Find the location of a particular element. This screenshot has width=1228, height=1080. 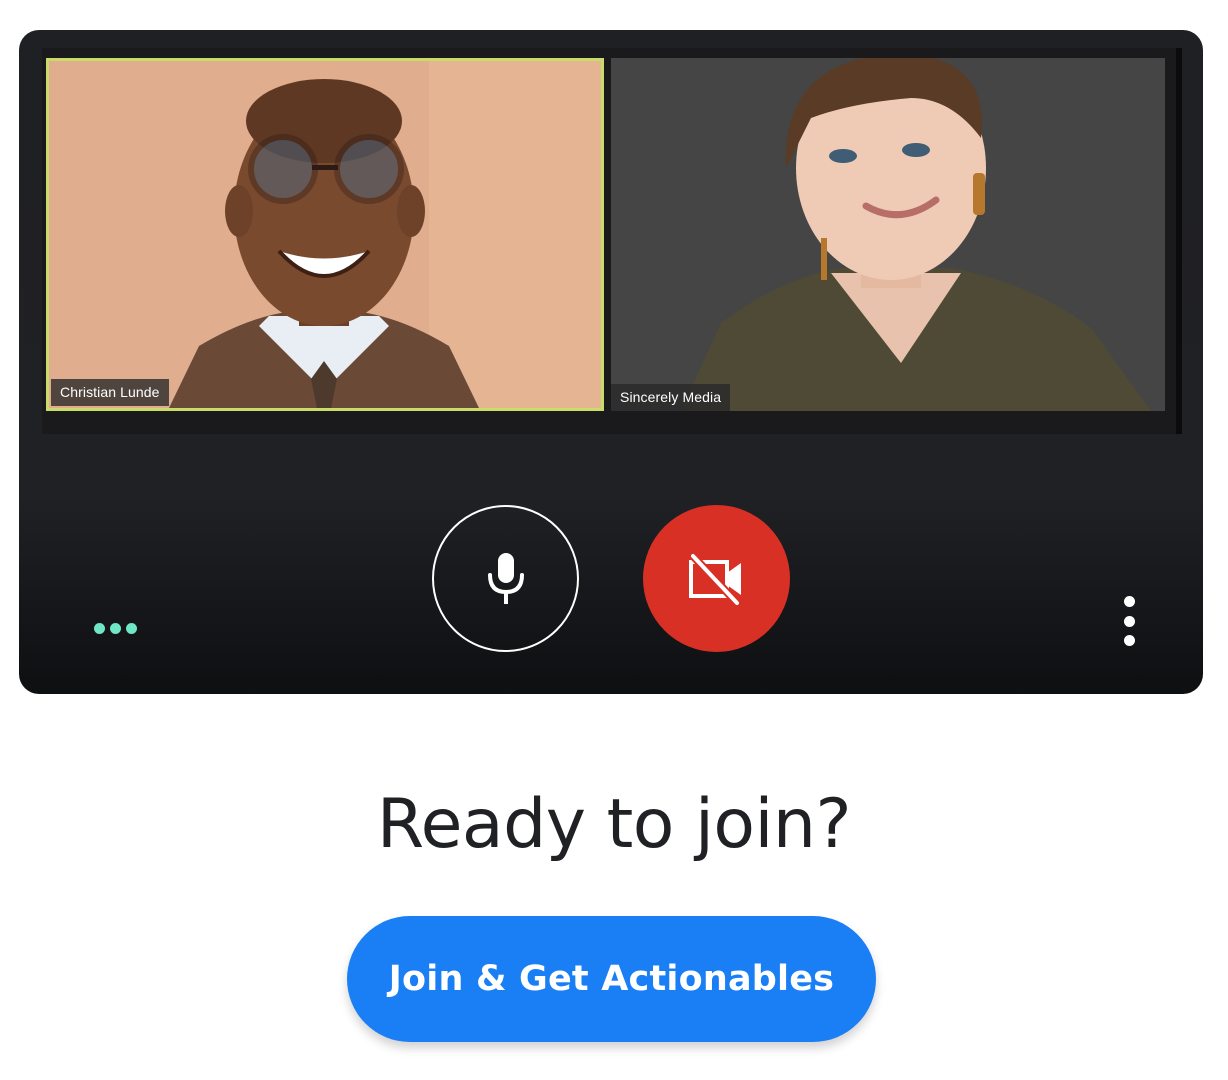

more-options-button is located at coordinates (1129, 621).